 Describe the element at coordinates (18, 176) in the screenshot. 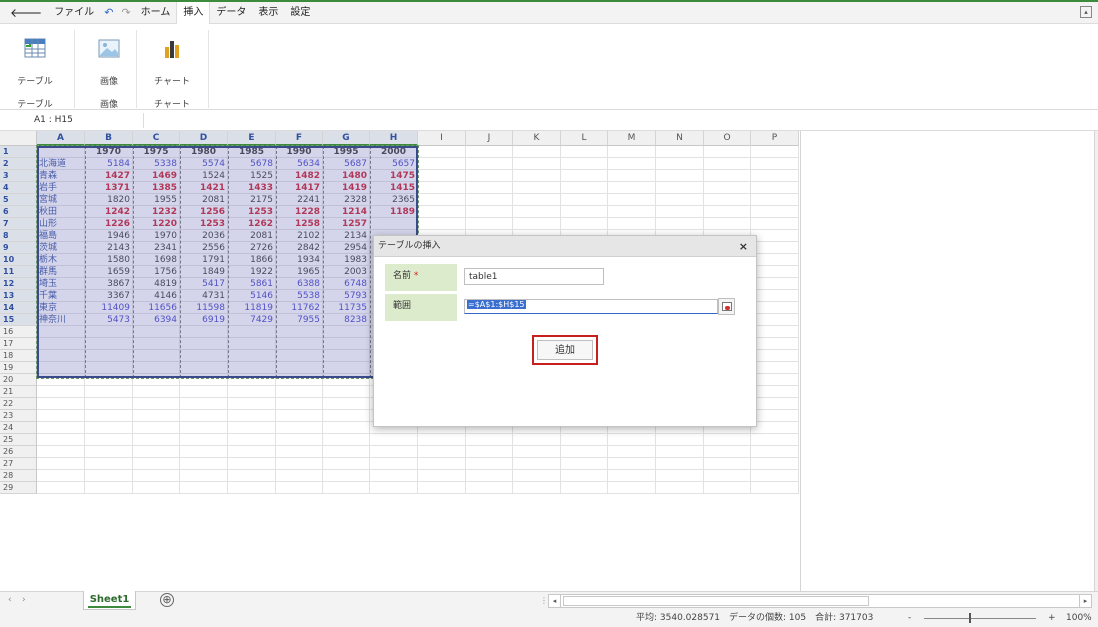

I see `row-header: 3` at that location.